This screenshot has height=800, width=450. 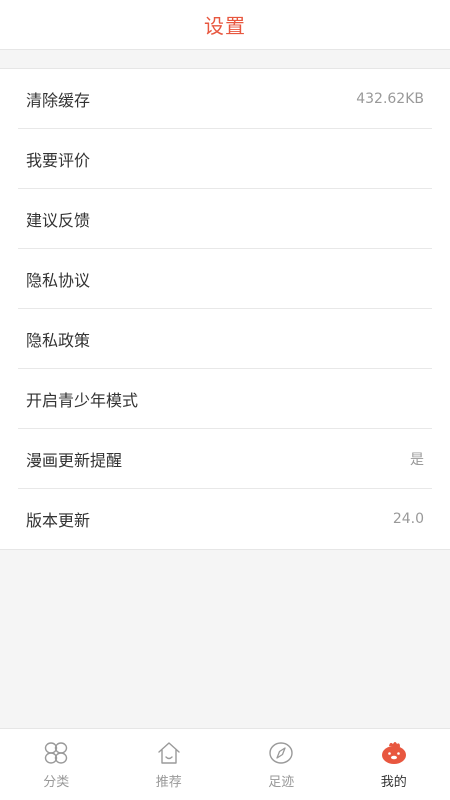 What do you see at coordinates (225, 99) in the screenshot?
I see `setting-clear-cache: 清除缓存 432.62KB` at bounding box center [225, 99].